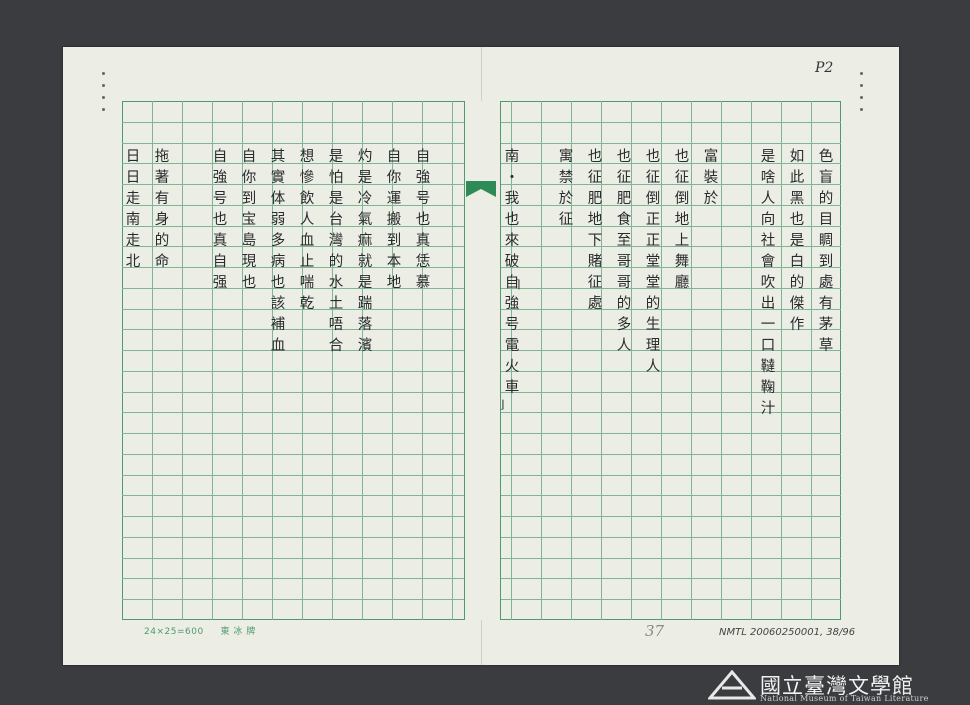 Image resolution: width=970 pixels, height=705 pixels. I want to click on archive-id: NMTL 20060250001, 38/96, so click(787, 632).